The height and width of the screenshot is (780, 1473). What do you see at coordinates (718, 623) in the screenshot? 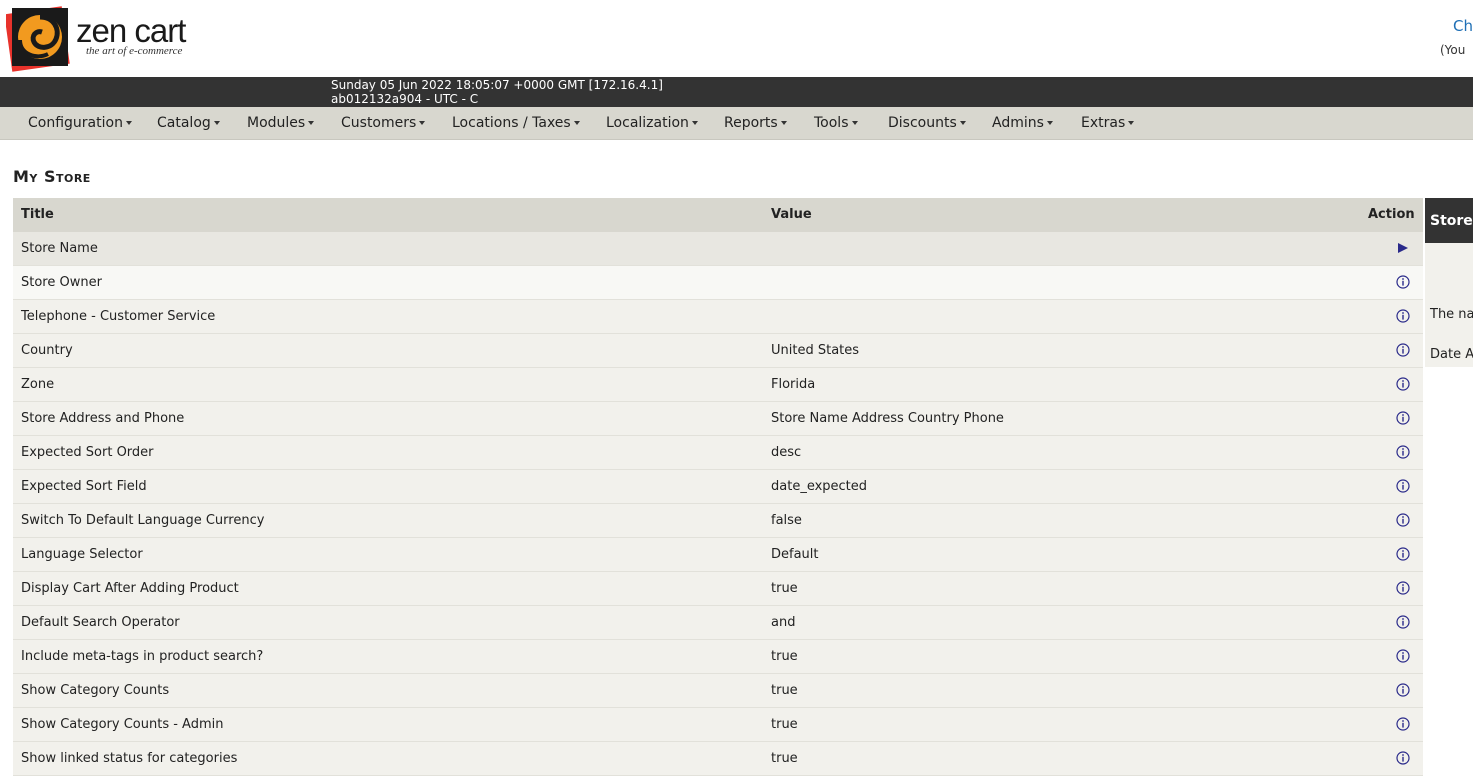
I see `table-row: Default Search Operator and` at bounding box center [718, 623].